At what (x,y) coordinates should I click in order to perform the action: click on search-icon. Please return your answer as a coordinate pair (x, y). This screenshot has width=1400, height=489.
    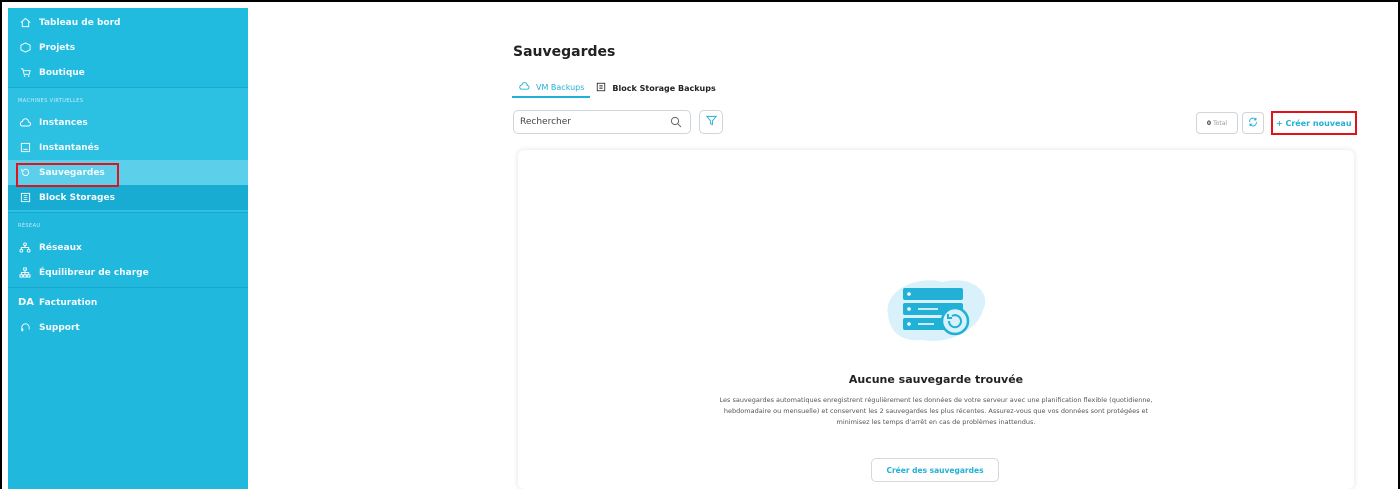
    Looking at the image, I should click on (676, 123).